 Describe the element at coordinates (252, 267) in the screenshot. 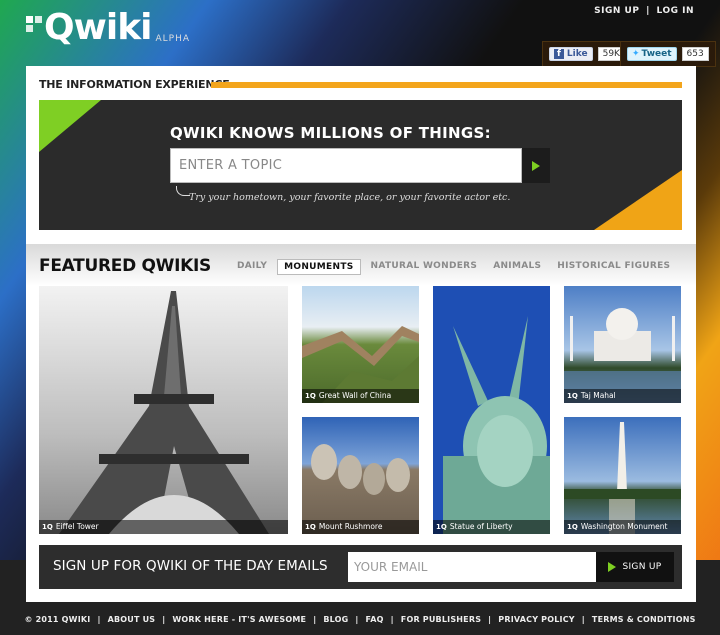

I see `tab-daily: DAILY` at that location.